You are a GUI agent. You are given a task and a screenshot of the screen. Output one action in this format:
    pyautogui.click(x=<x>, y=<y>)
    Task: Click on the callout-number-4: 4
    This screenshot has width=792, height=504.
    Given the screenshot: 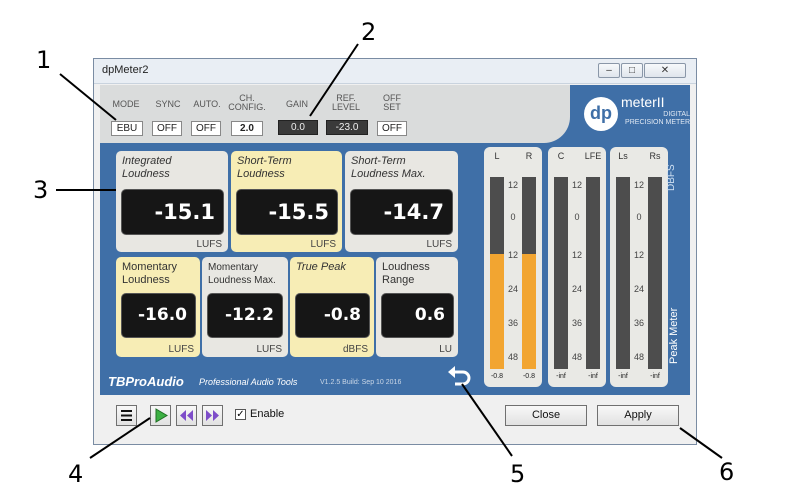 What is the action you would take?
    pyautogui.click(x=76, y=474)
    